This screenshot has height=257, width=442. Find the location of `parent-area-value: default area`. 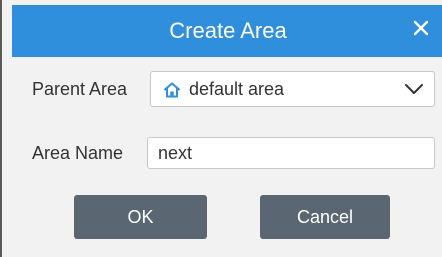

parent-area-value: default area is located at coordinates (237, 89).